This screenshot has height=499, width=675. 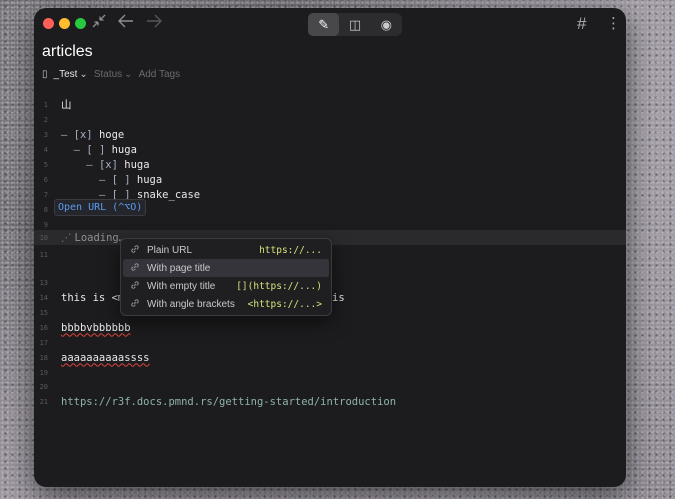 What do you see at coordinates (581, 24) in the screenshot?
I see `hashtag-icon: #` at bounding box center [581, 24].